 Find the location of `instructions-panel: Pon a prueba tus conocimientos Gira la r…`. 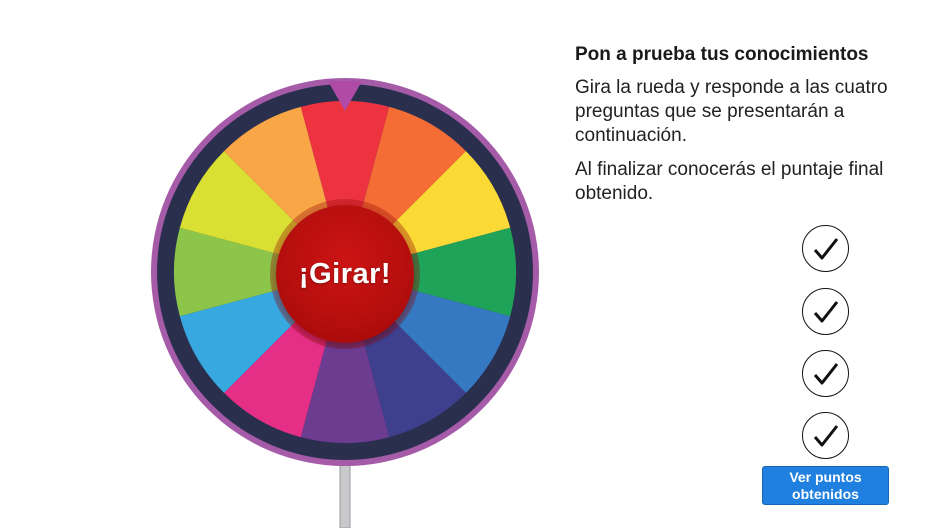

instructions-panel: Pon a prueba tus conocimientos Gira la r… is located at coordinates (742, 130).